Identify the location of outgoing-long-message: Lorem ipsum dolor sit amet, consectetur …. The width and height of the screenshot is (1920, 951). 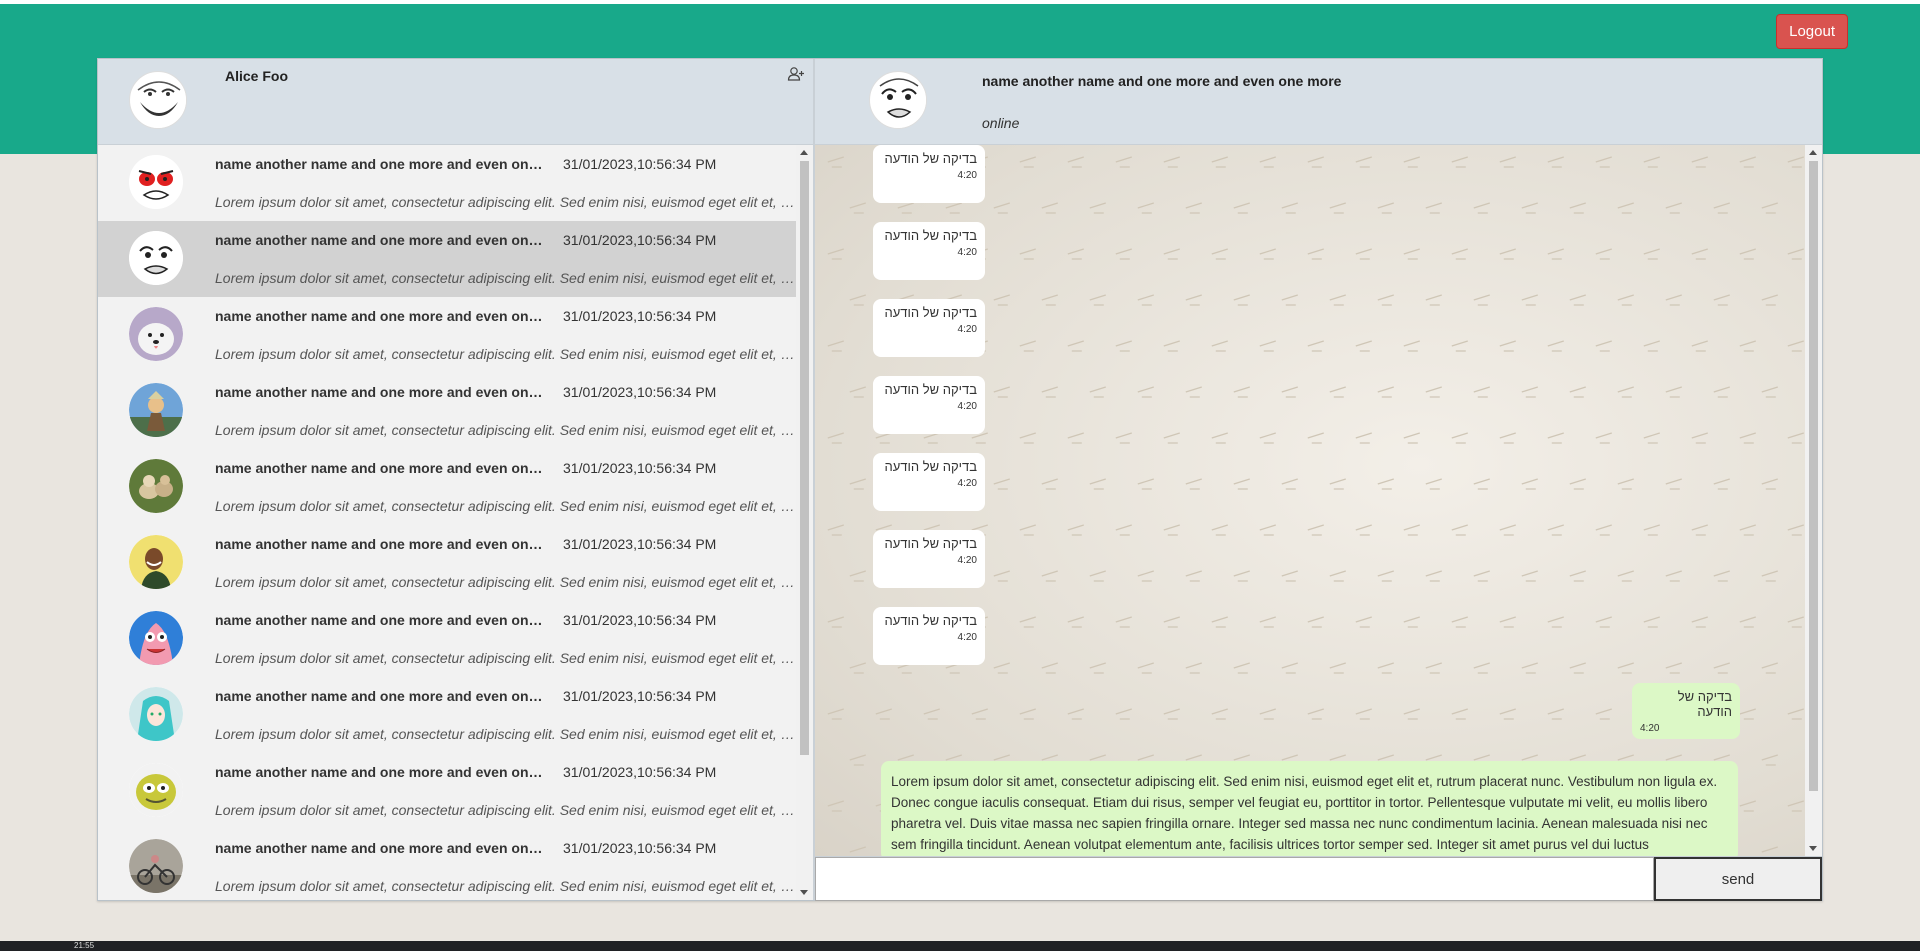
(1309, 808).